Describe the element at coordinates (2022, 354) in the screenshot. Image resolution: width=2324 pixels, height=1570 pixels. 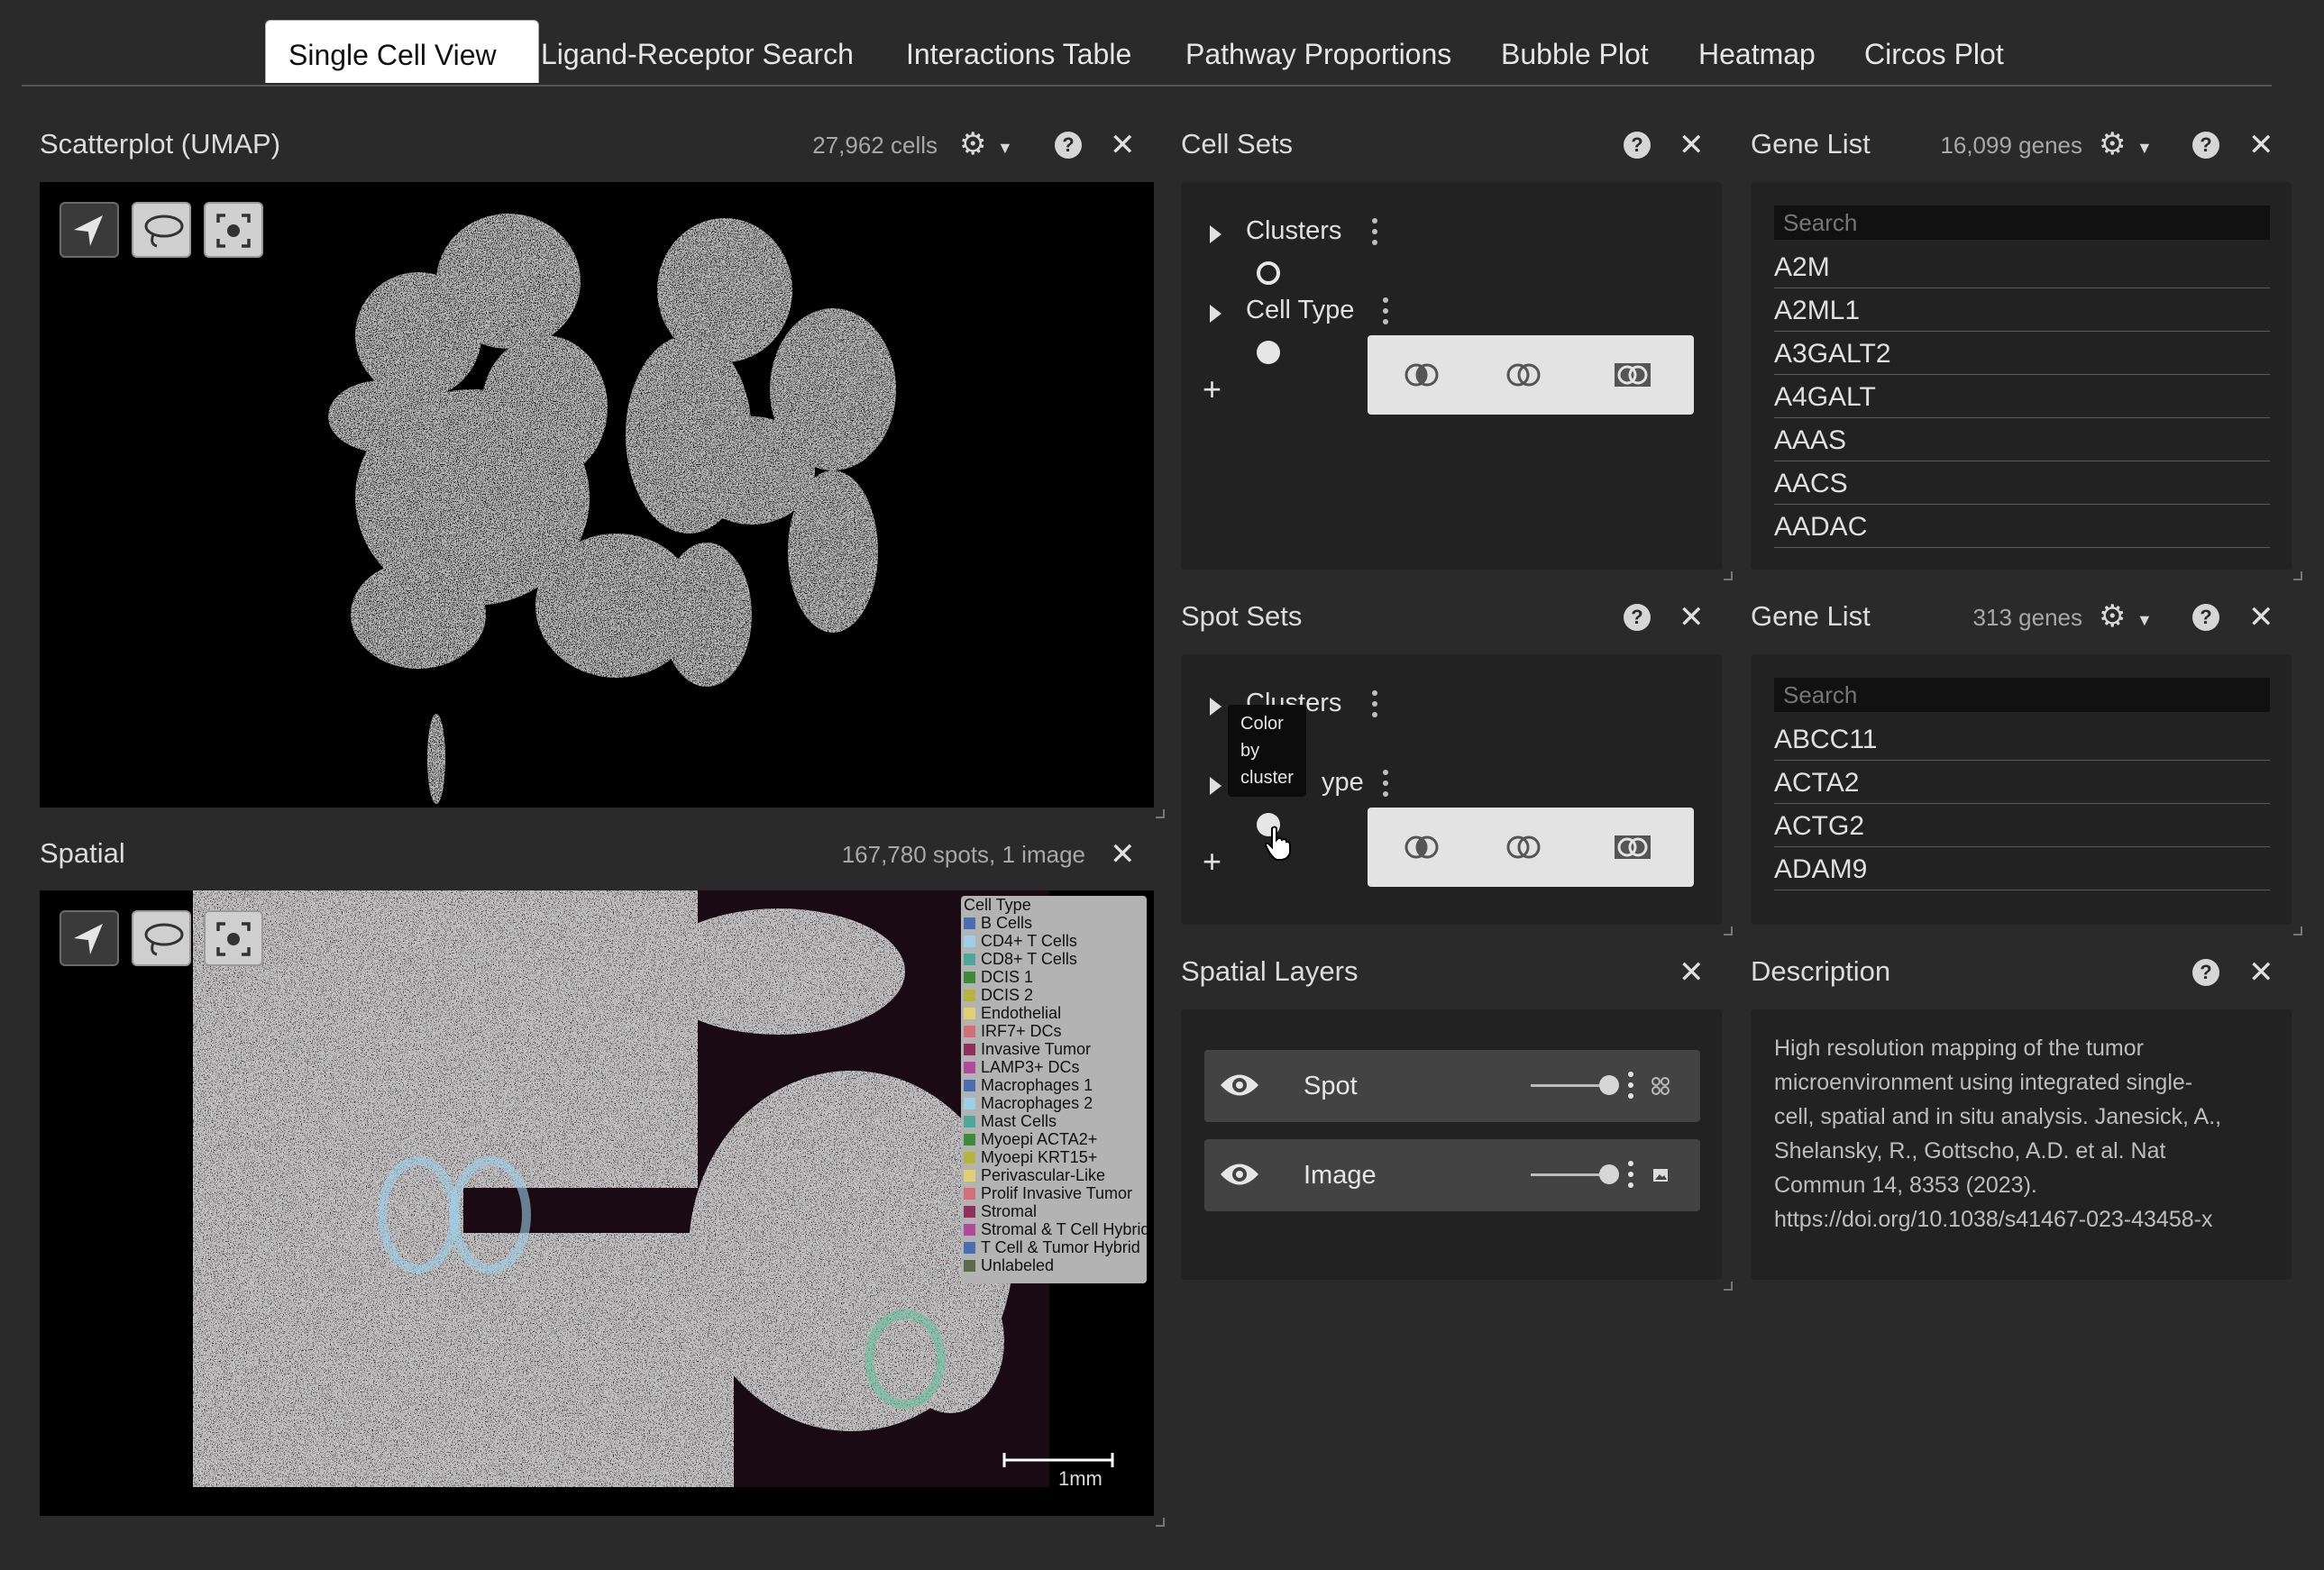
I see `gene-list-item: A3GALT2` at that location.